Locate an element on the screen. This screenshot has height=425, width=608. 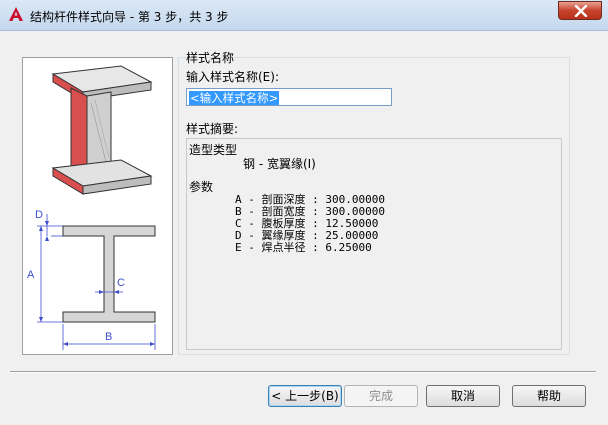
window-title: 结构杆件样式向导 - 第 3 步，共 3 步 is located at coordinates (129, 17).